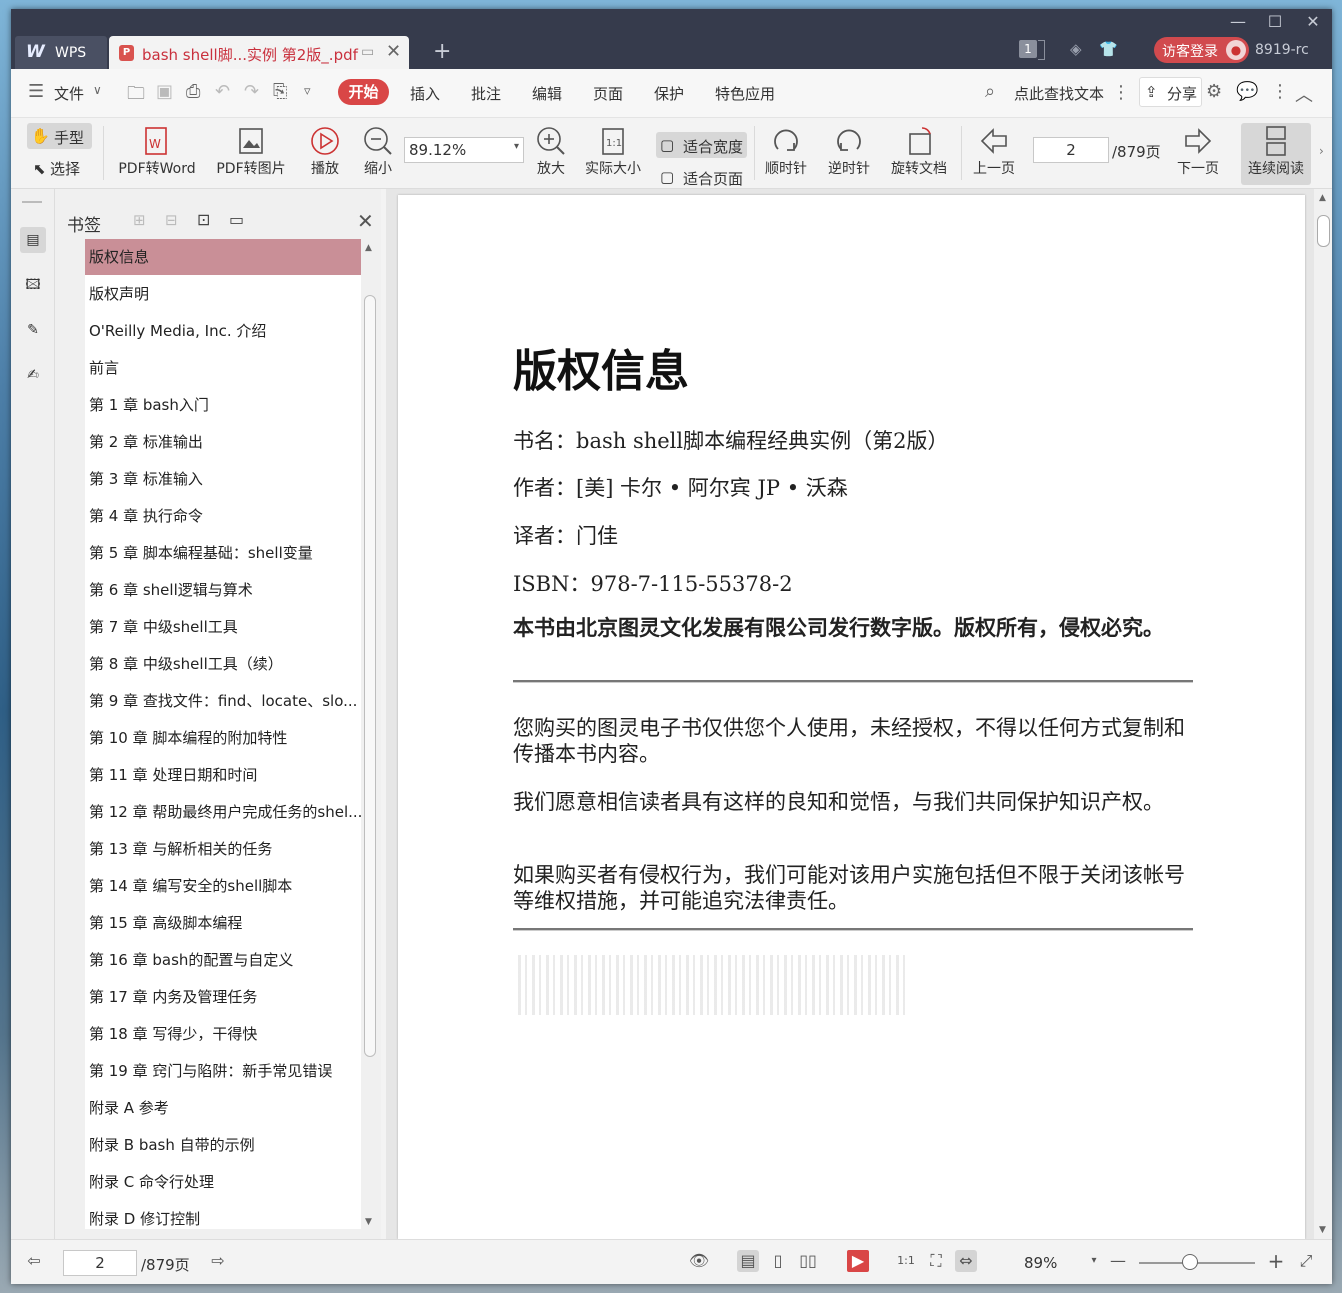 Image resolution: width=1342 pixels, height=1293 pixels. What do you see at coordinates (1321, 151) in the screenshot?
I see `chevron-right-icon: ›` at bounding box center [1321, 151].